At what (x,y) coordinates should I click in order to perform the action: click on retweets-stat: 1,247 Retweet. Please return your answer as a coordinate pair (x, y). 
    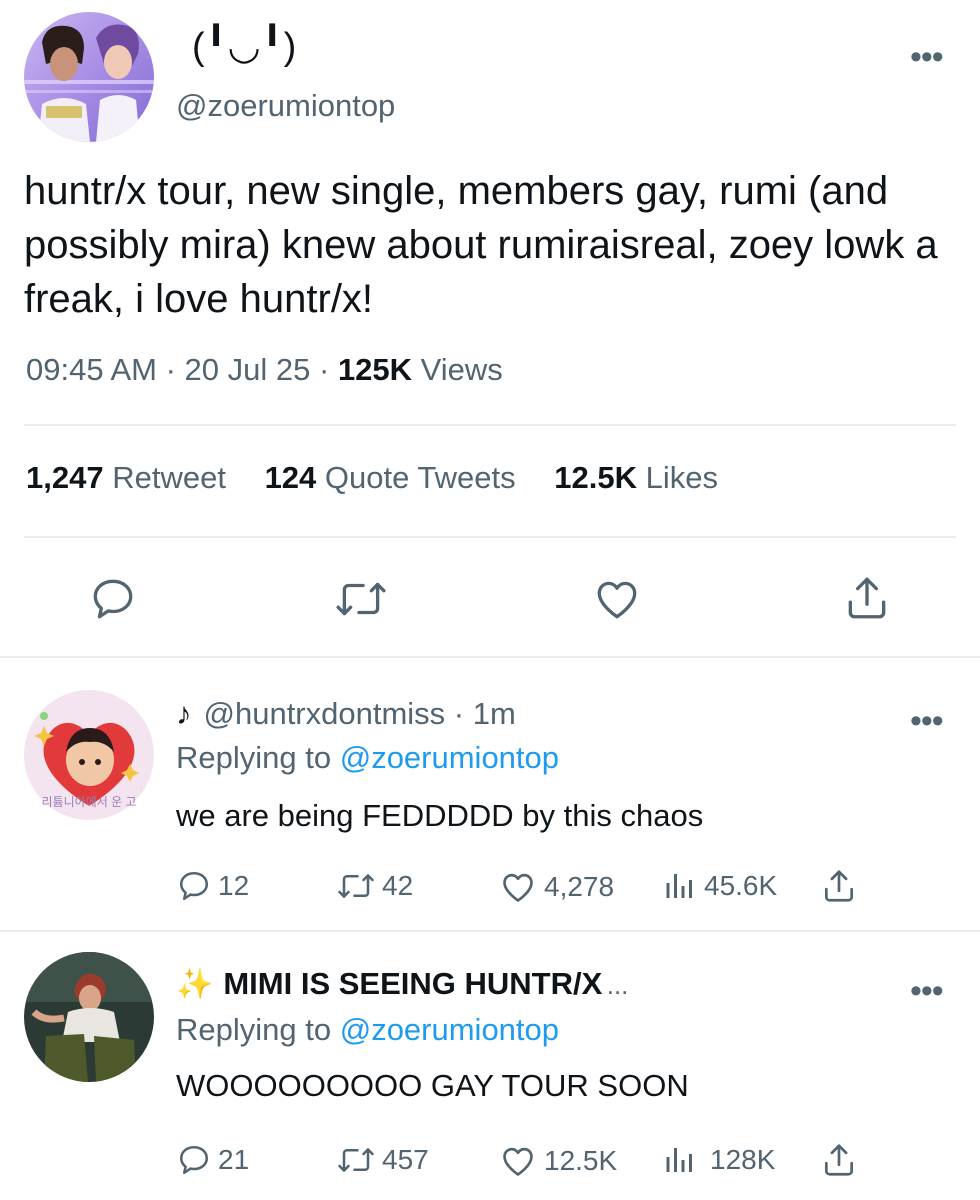
    Looking at the image, I should click on (126, 477).